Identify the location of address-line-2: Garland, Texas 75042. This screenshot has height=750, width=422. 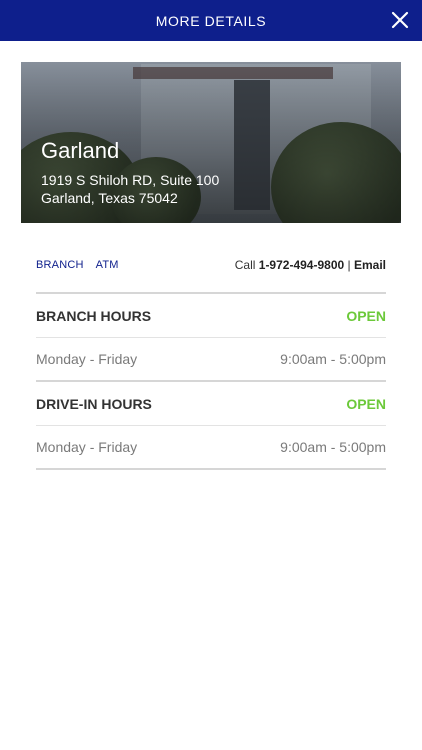
(109, 198).